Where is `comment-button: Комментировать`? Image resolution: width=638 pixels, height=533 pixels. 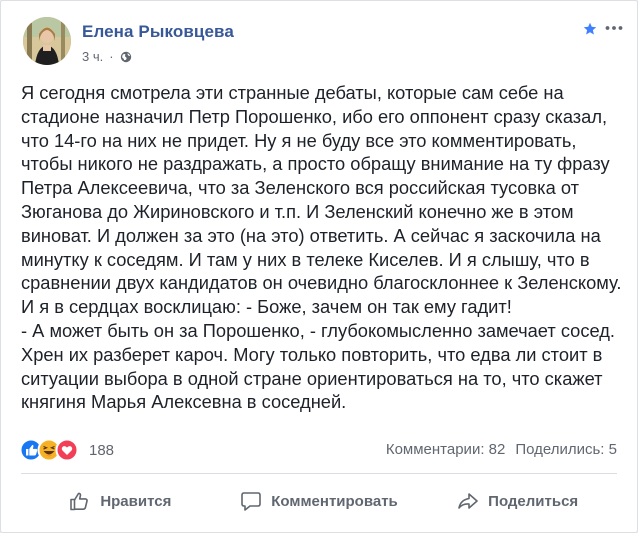 comment-button: Комментировать is located at coordinates (319, 501).